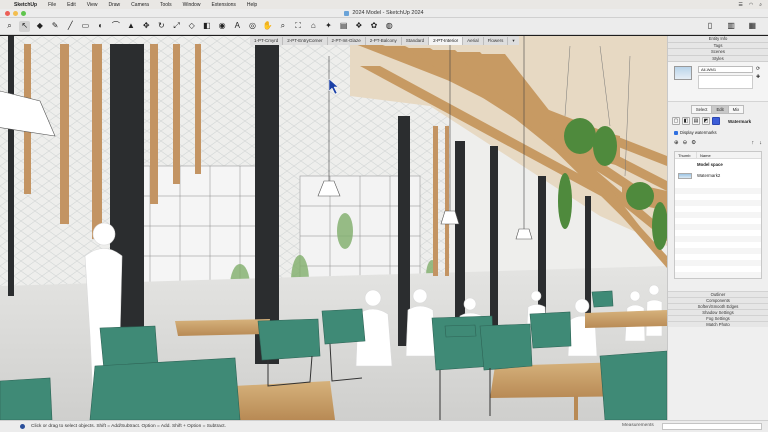 This screenshot has height=432, width=768. What do you see at coordinates (374, 26) in the screenshot?
I see `styles-icon: ✿` at bounding box center [374, 26].